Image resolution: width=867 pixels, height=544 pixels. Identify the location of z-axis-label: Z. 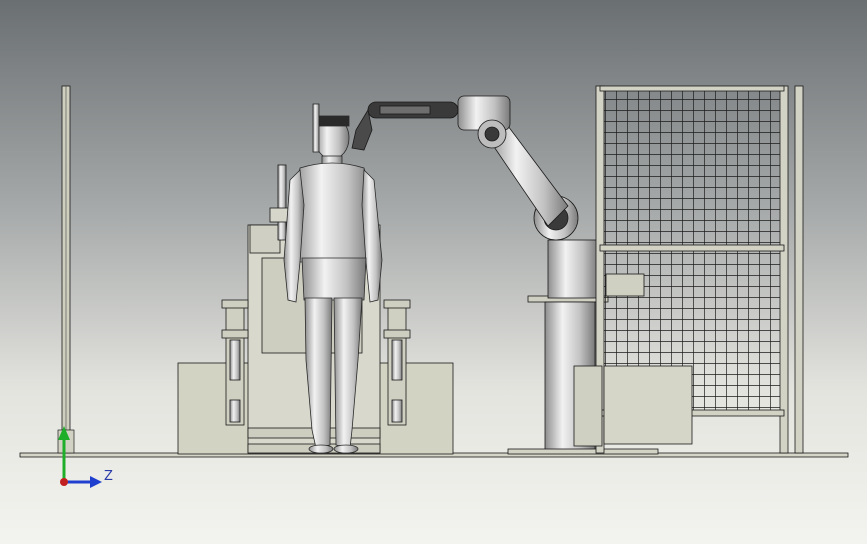
(108, 476).